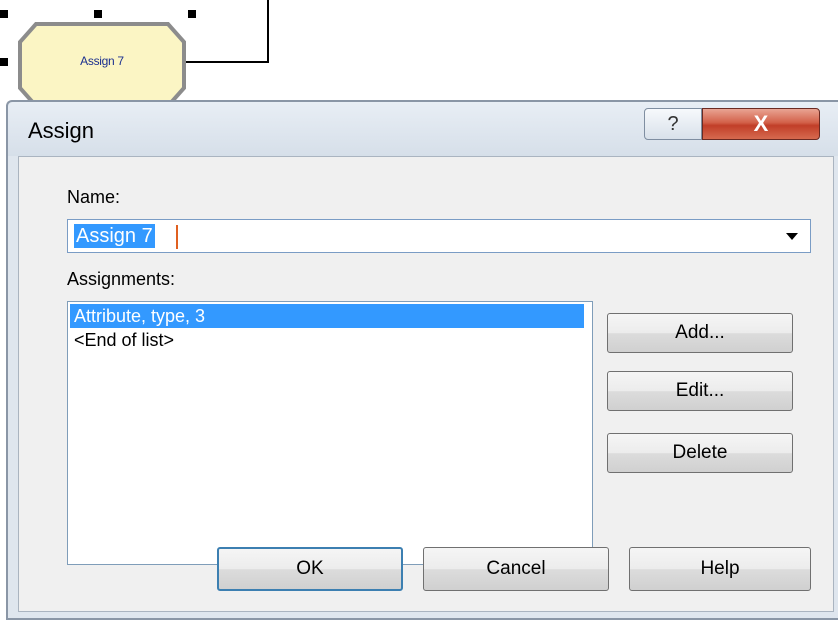 This screenshot has height=620, width=838. What do you see at coordinates (177, 237) in the screenshot?
I see `text-cursor` at bounding box center [177, 237].